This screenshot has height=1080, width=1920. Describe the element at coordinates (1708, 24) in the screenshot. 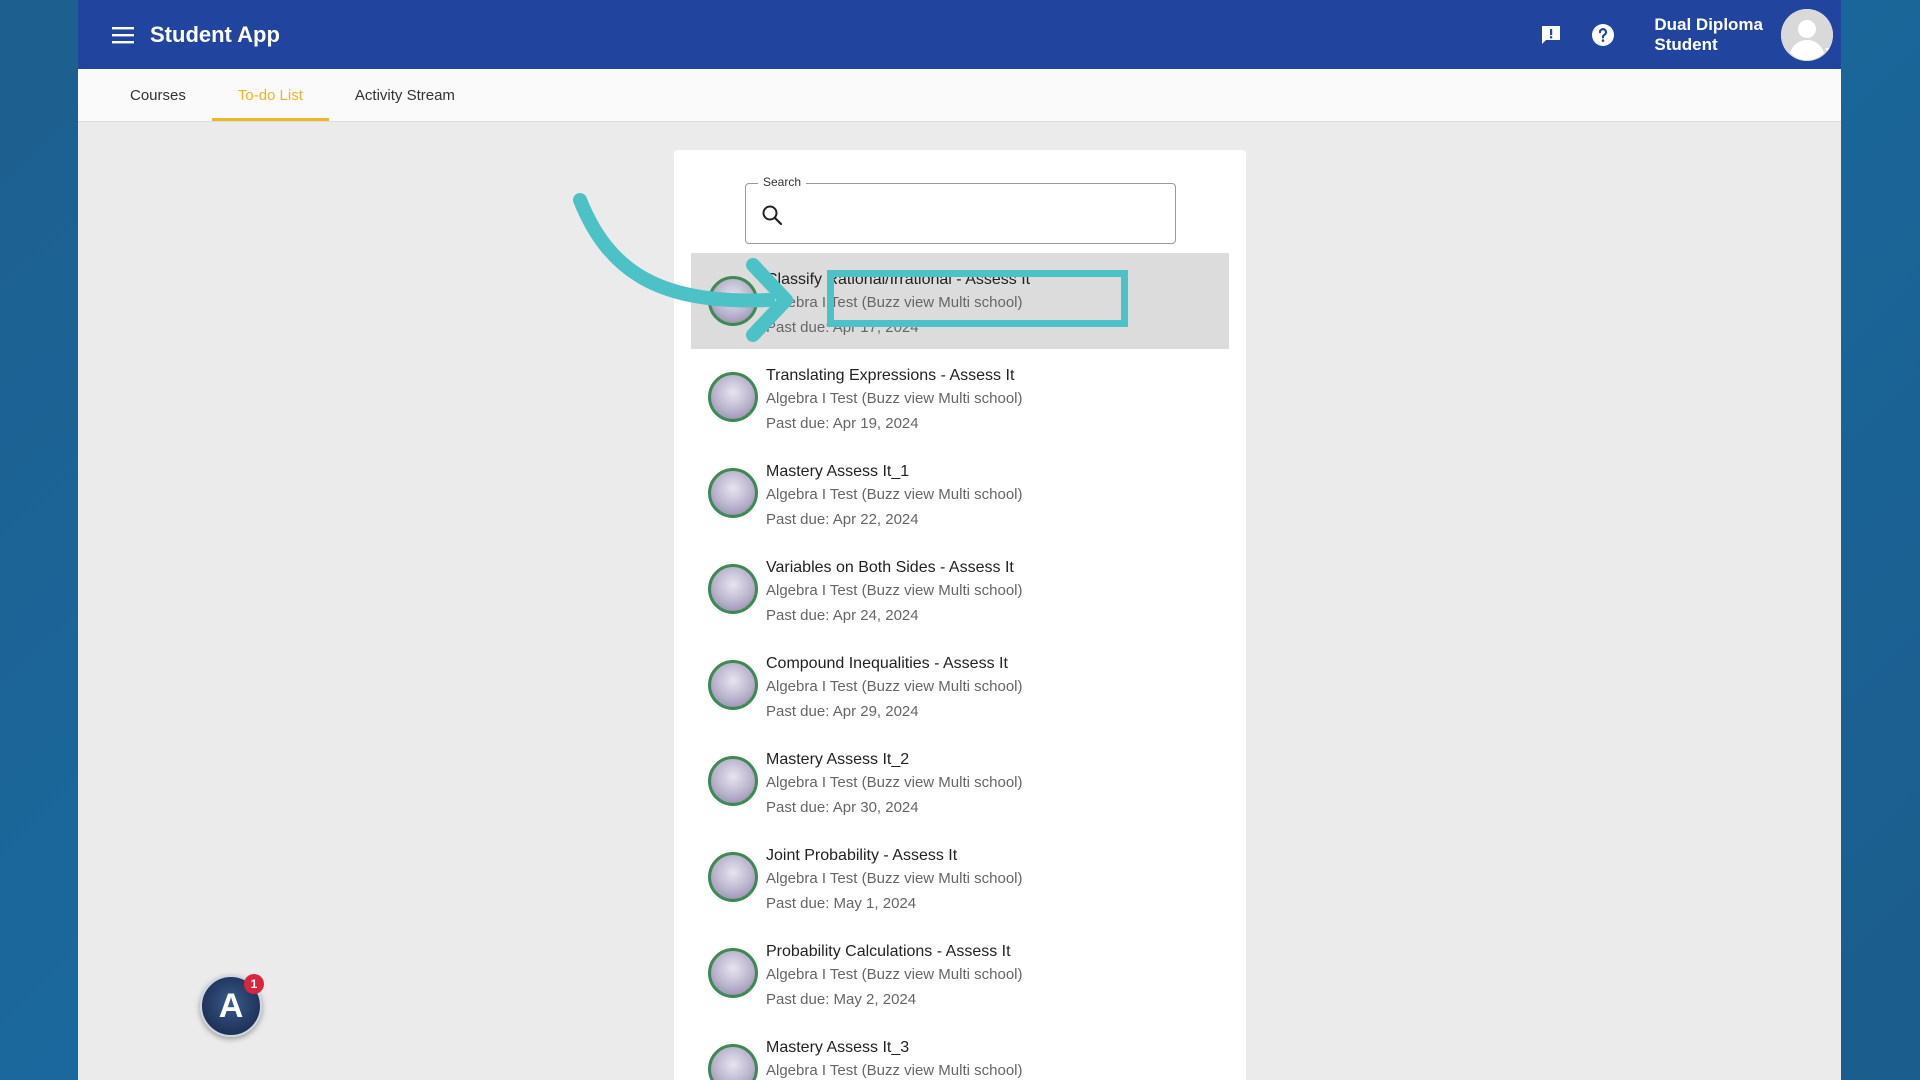

I see `user-name-line1: Dual Diploma` at that location.